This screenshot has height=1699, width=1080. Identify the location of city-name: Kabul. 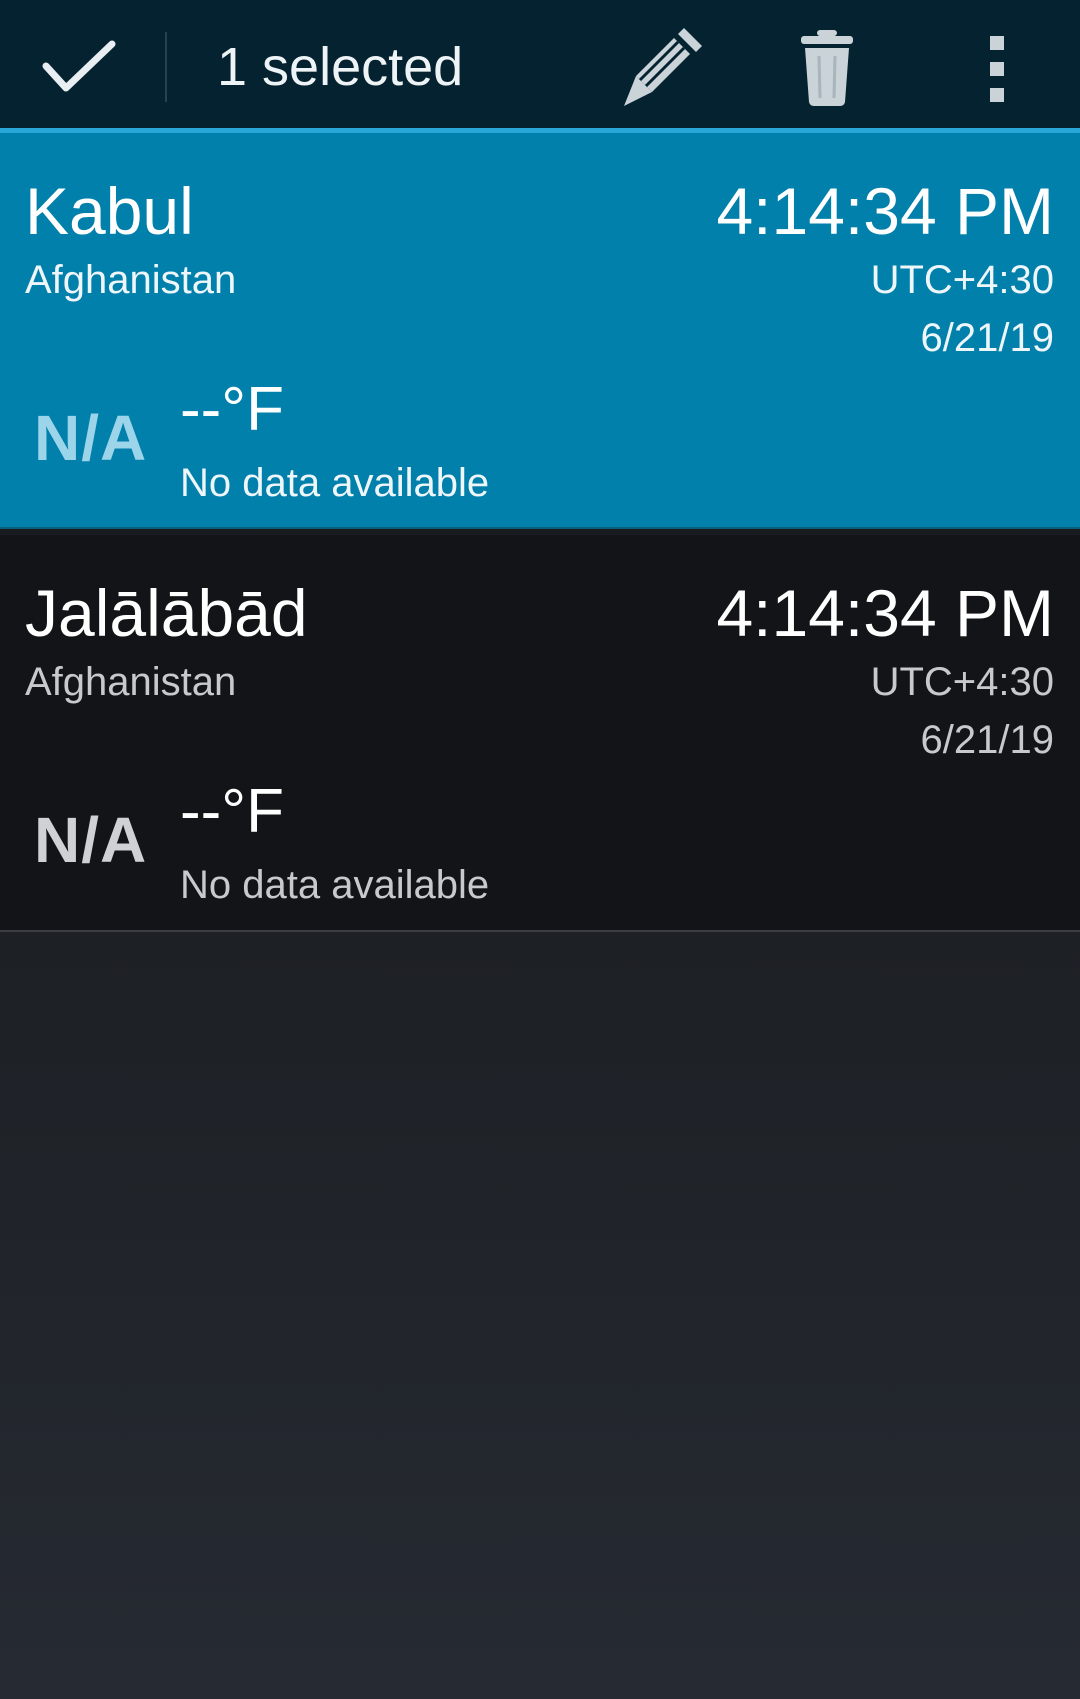
(109, 211).